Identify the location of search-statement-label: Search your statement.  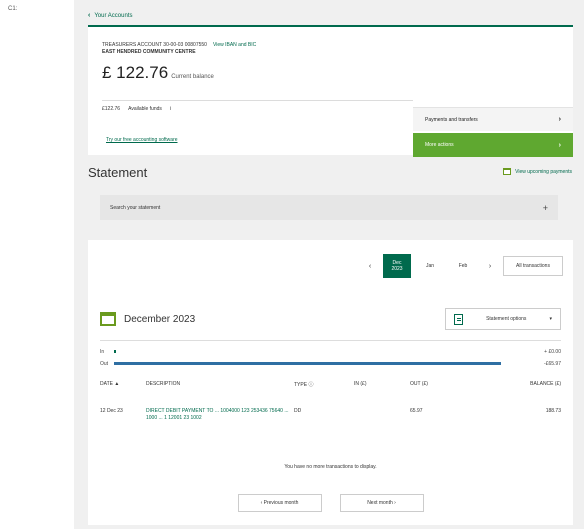
(135, 207).